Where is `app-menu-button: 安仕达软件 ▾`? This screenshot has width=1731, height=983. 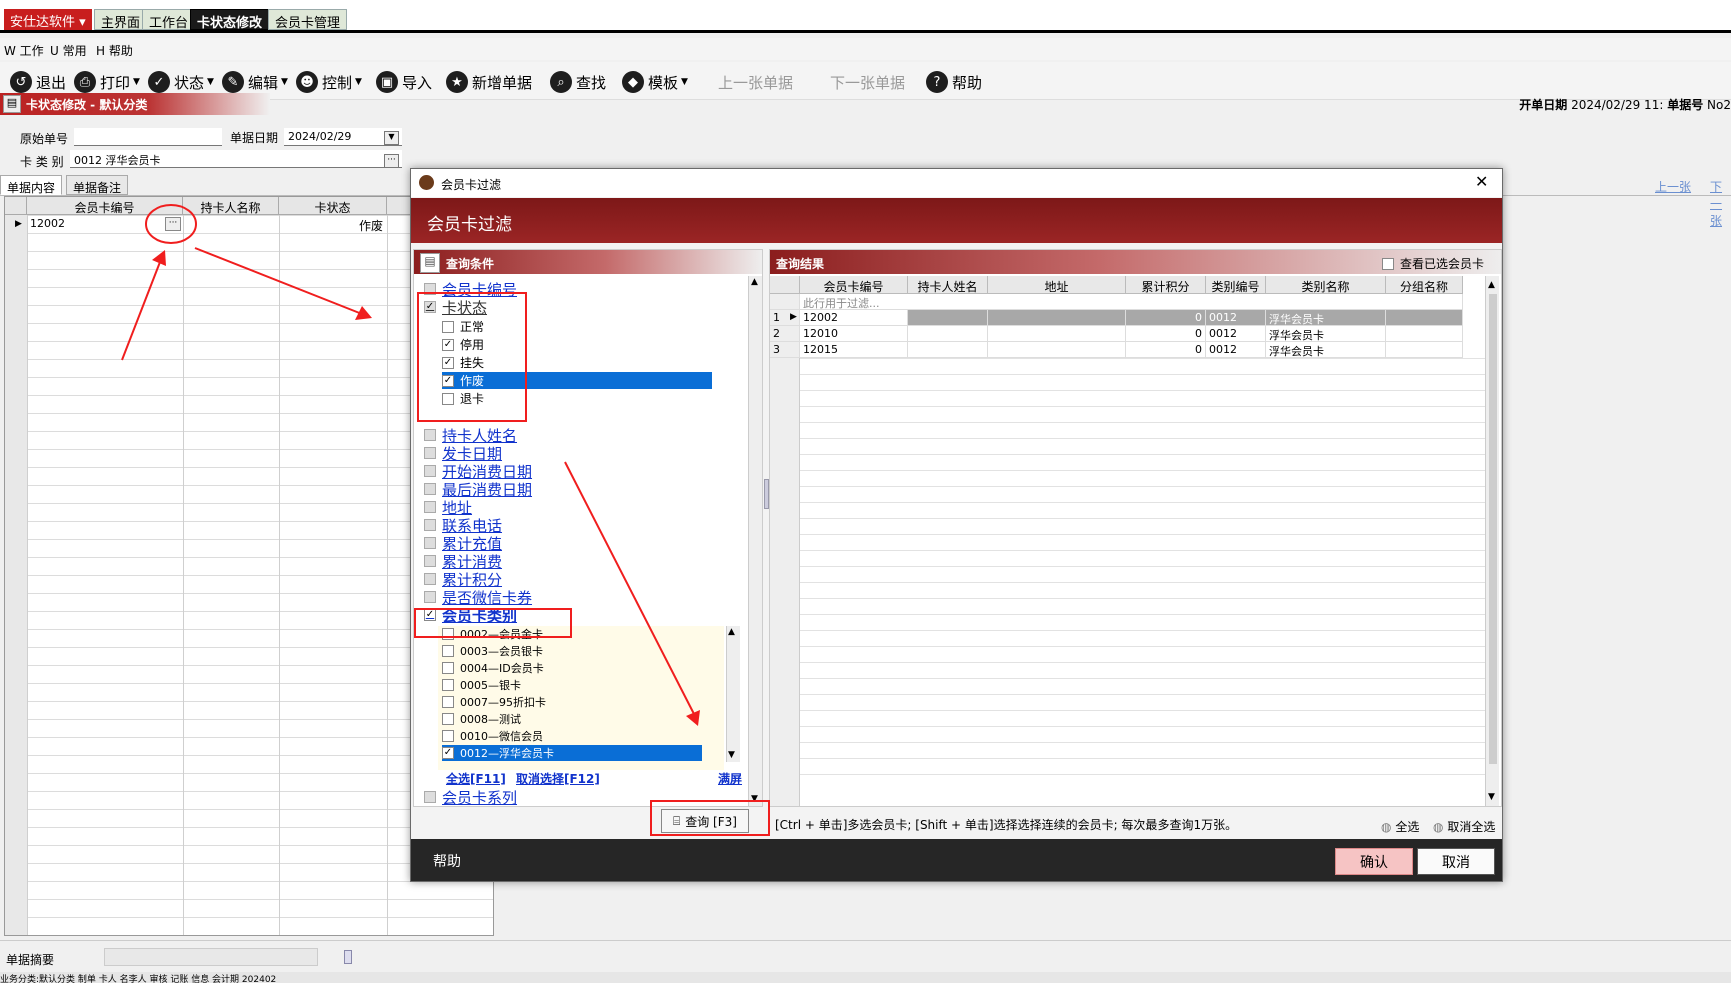 app-menu-button: 安仕达软件 ▾ is located at coordinates (48, 19).